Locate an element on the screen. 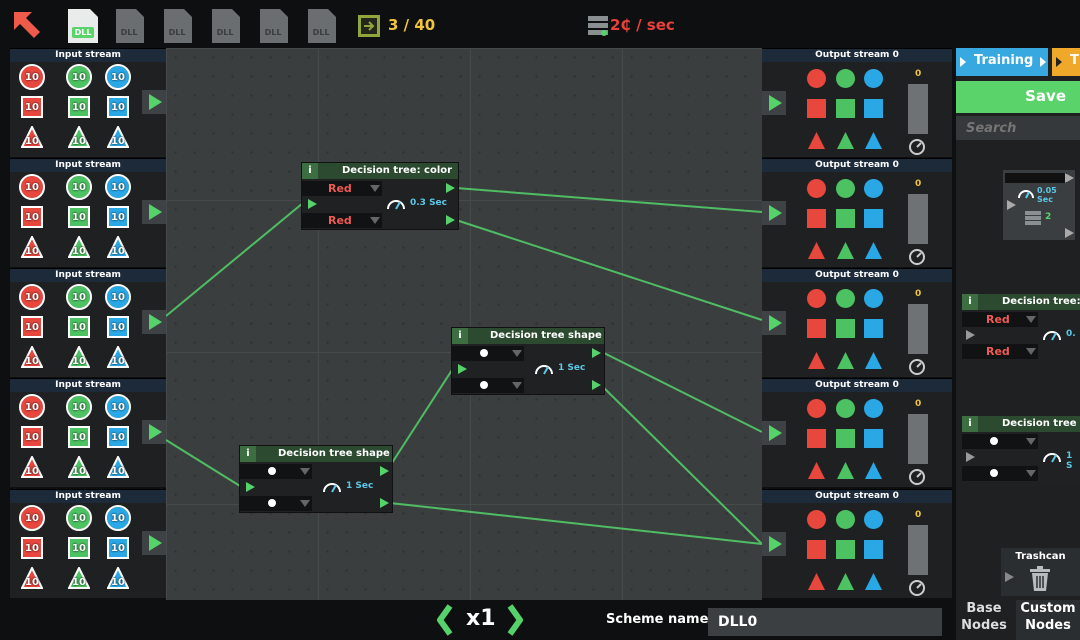 Image resolution: width=1080 pixels, height=640 pixels. tab-training: Training is located at coordinates (1002, 62).